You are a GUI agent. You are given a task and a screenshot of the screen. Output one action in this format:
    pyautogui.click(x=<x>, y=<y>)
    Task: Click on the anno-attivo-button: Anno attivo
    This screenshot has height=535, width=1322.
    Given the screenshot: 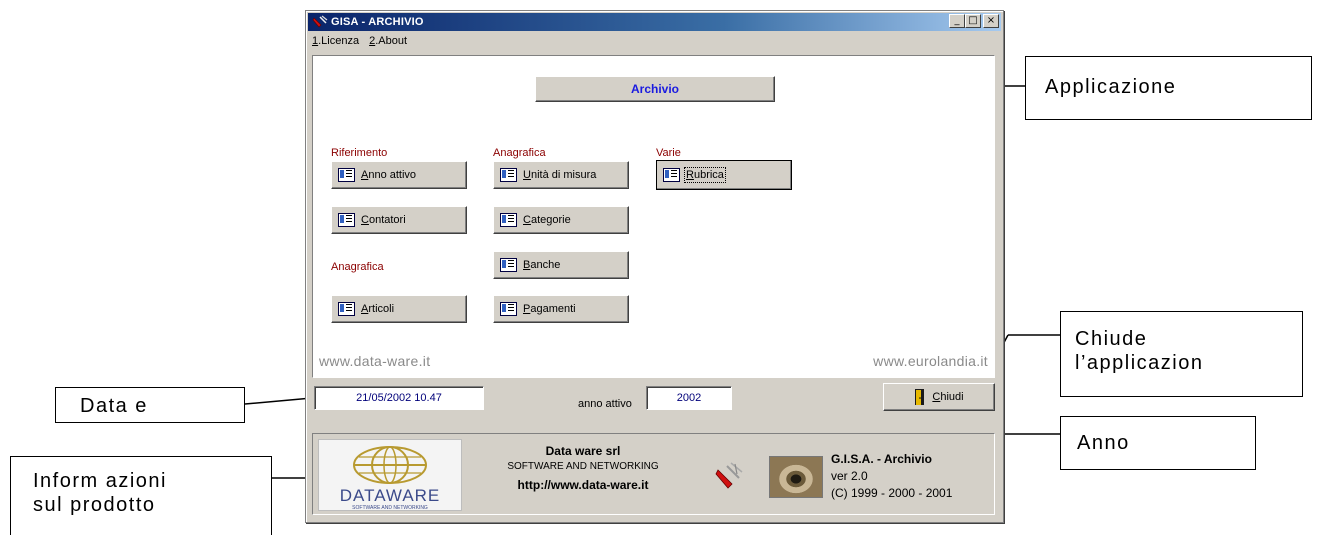 What is the action you would take?
    pyautogui.click(x=399, y=175)
    